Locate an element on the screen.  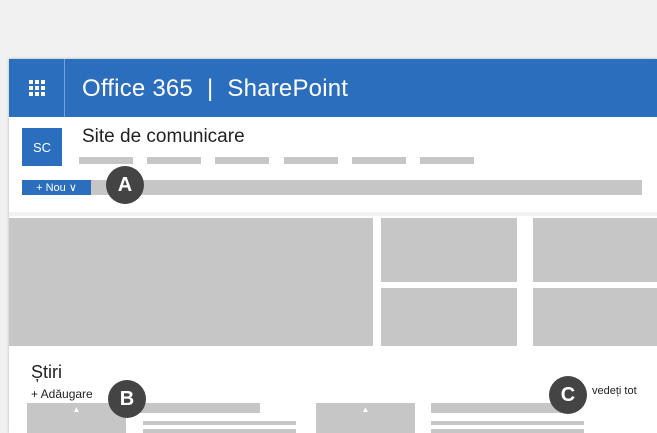
command-bar-placeholder is located at coordinates (365, 187).